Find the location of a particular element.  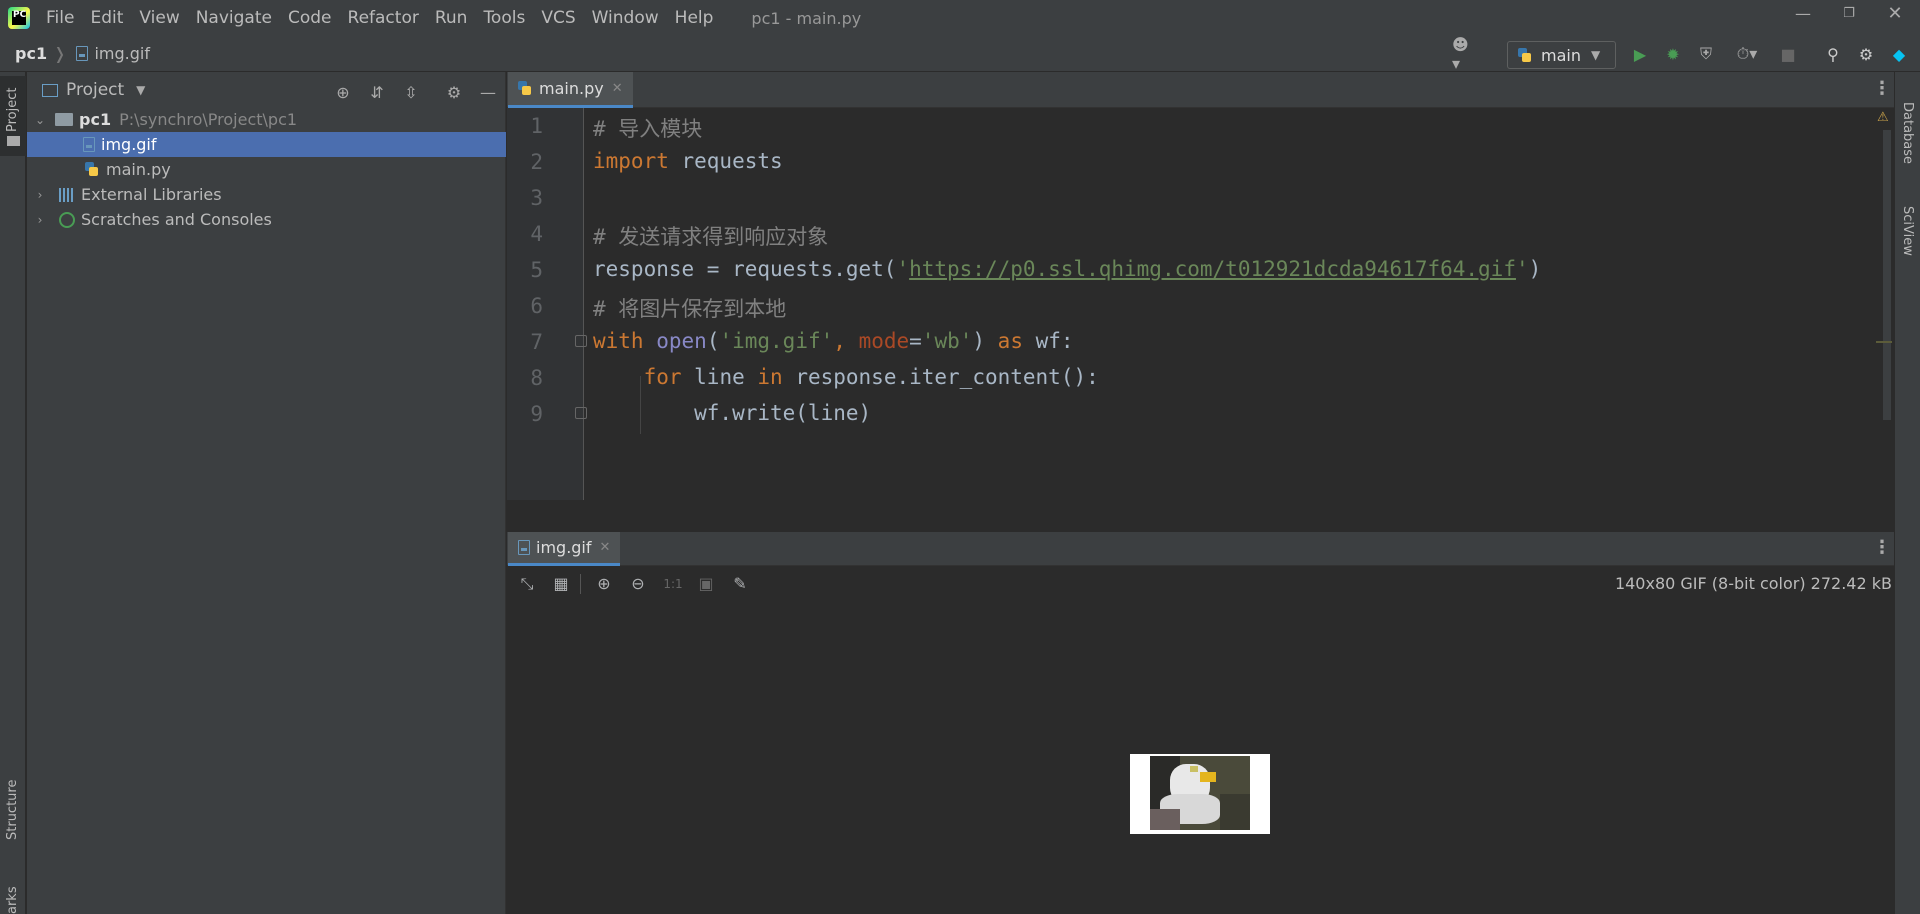

bookmarks-tool-label: arks is located at coordinates (12, 900).